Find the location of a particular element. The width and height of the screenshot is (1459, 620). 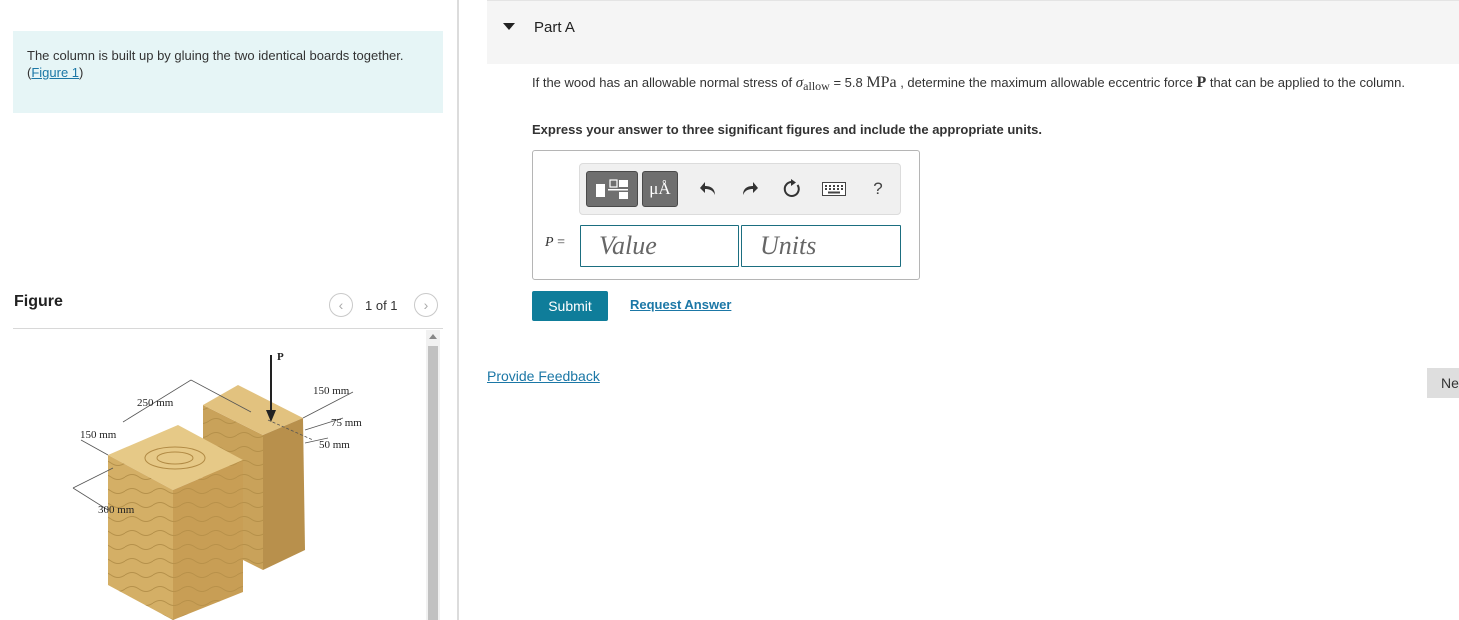

previous-figure-button: ‹ is located at coordinates (341, 305).